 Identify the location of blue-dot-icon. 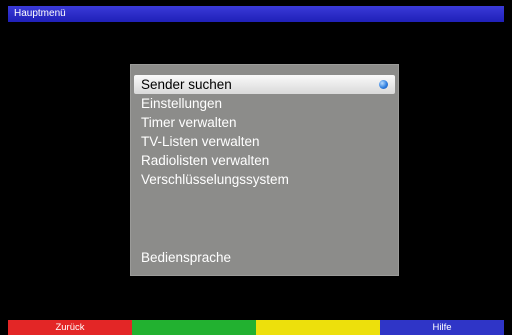
(383, 84).